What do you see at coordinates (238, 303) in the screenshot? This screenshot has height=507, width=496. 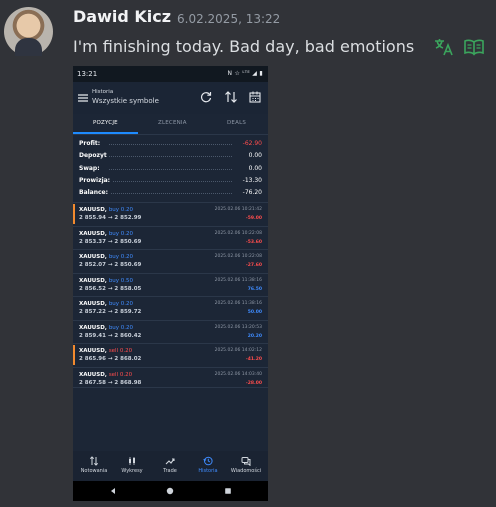 I see `deal-datetime: 2025.02.06 11:38:16` at bounding box center [238, 303].